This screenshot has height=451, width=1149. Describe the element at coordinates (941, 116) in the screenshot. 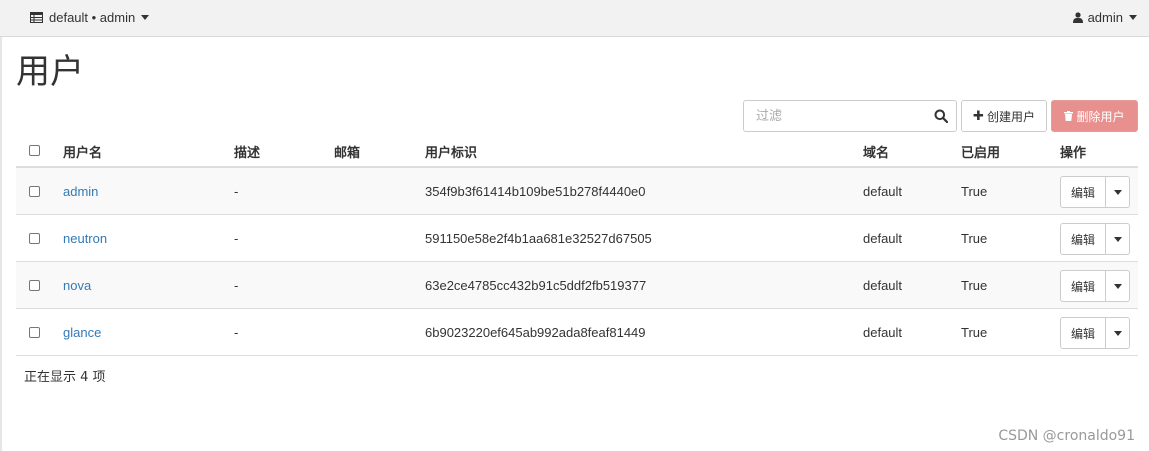

I see `search-icon` at that location.